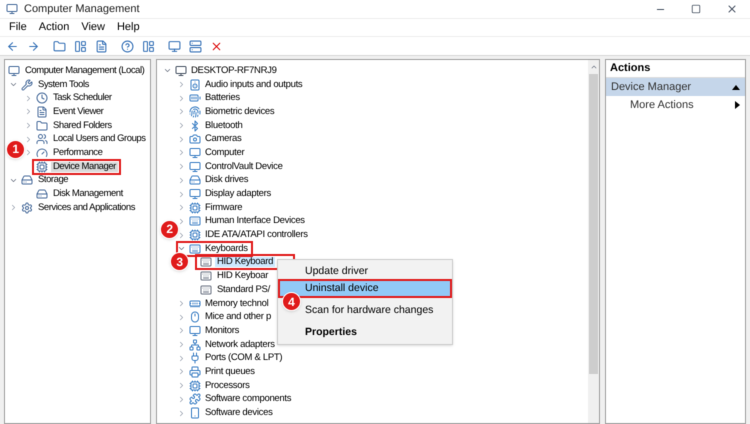  I want to click on scrollbar, so click(593, 241).